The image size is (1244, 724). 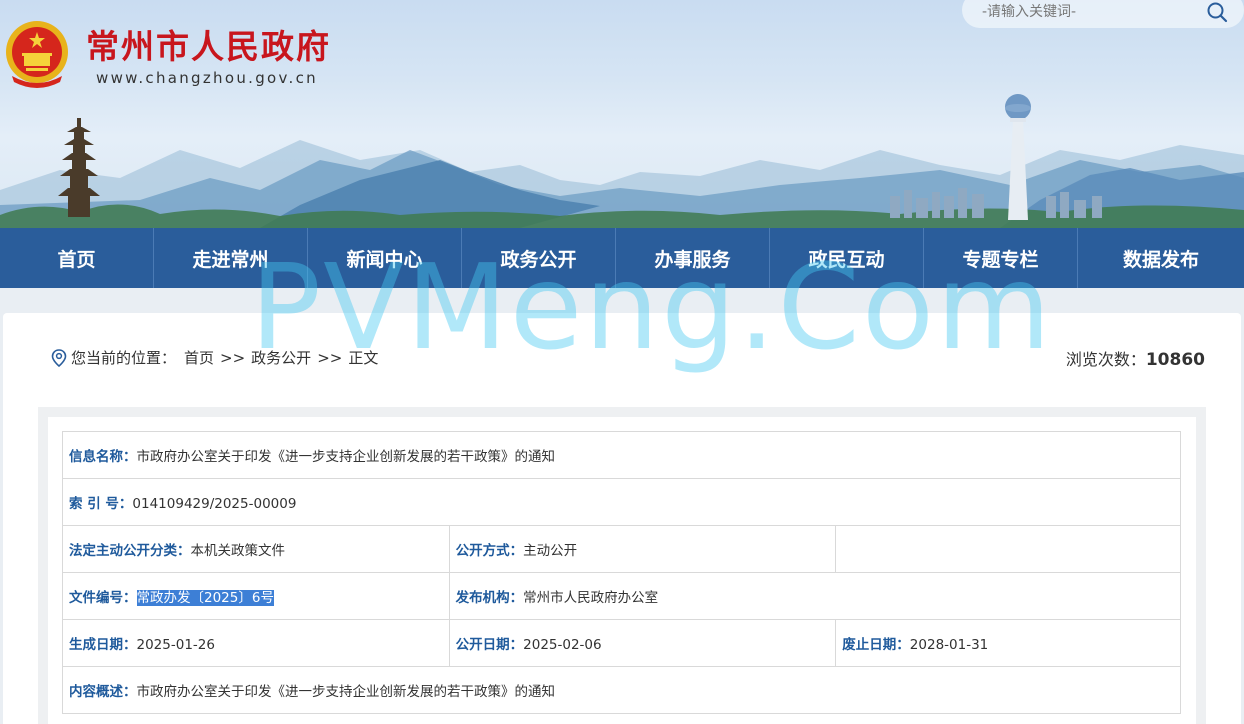 What do you see at coordinates (1161, 258) in the screenshot?
I see `nav-item-data: 数据发布` at bounding box center [1161, 258].